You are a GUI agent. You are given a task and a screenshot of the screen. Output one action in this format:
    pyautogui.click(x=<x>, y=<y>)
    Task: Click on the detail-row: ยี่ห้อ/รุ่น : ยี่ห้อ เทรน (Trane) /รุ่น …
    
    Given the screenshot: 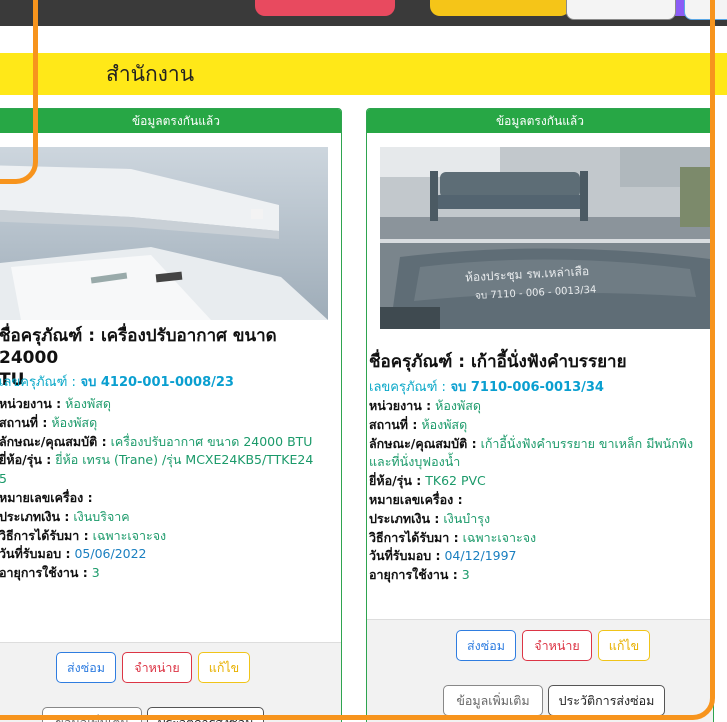 What is the action you would take?
    pyautogui.click(x=169, y=460)
    